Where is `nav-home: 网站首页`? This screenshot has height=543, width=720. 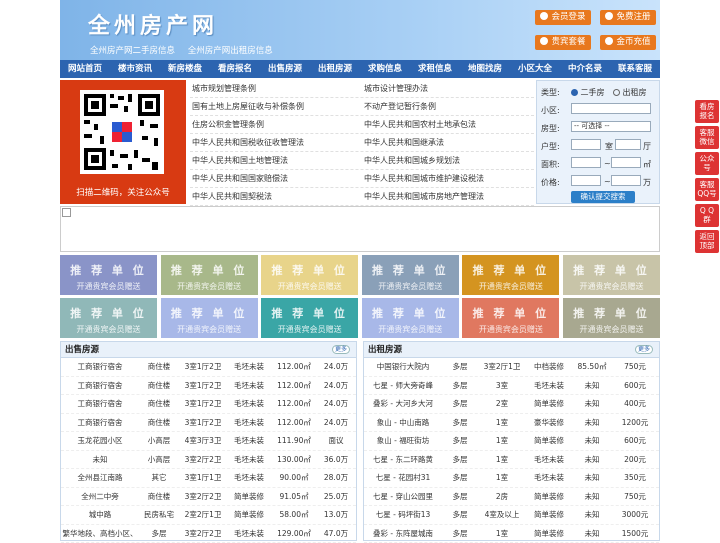
nav-home: 网站首页 is located at coordinates (85, 69).